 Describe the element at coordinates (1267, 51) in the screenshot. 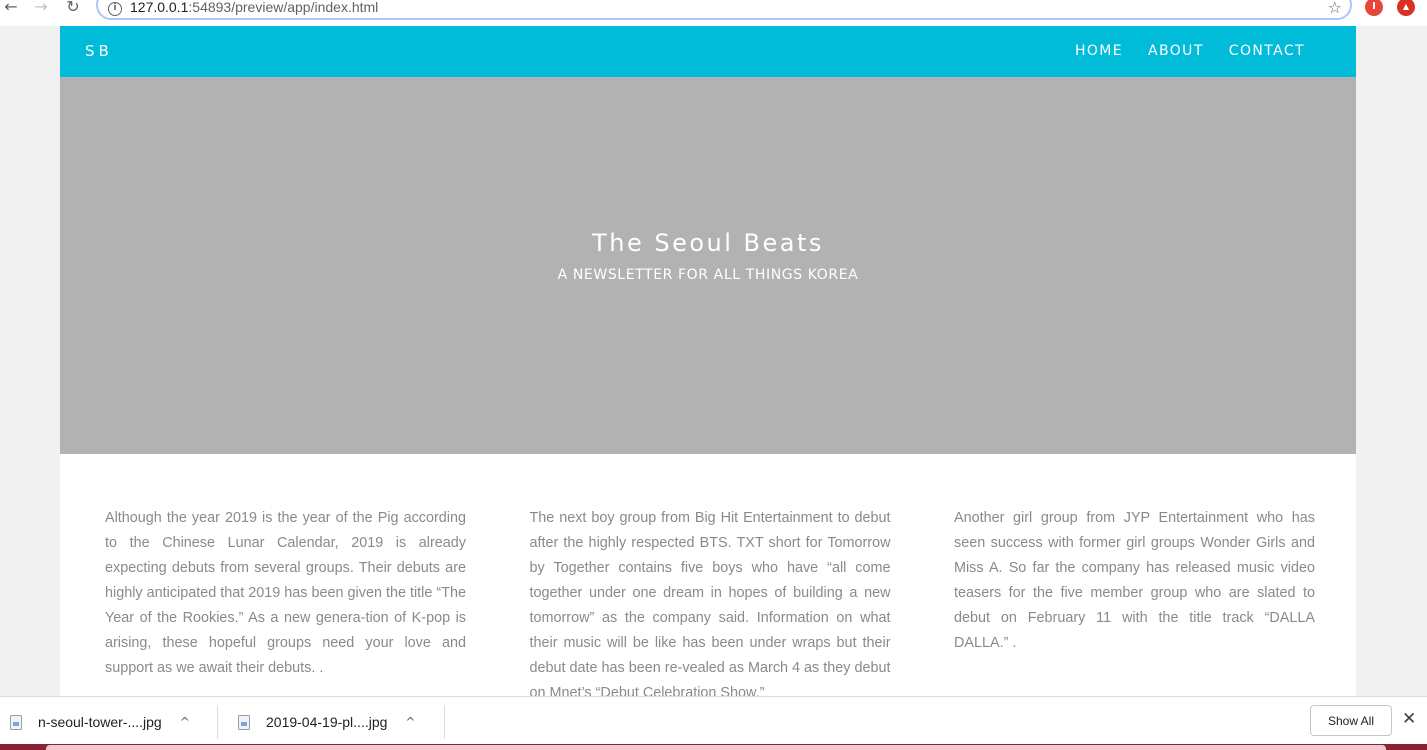

I see `nav-contact-link: CONTACT` at that location.